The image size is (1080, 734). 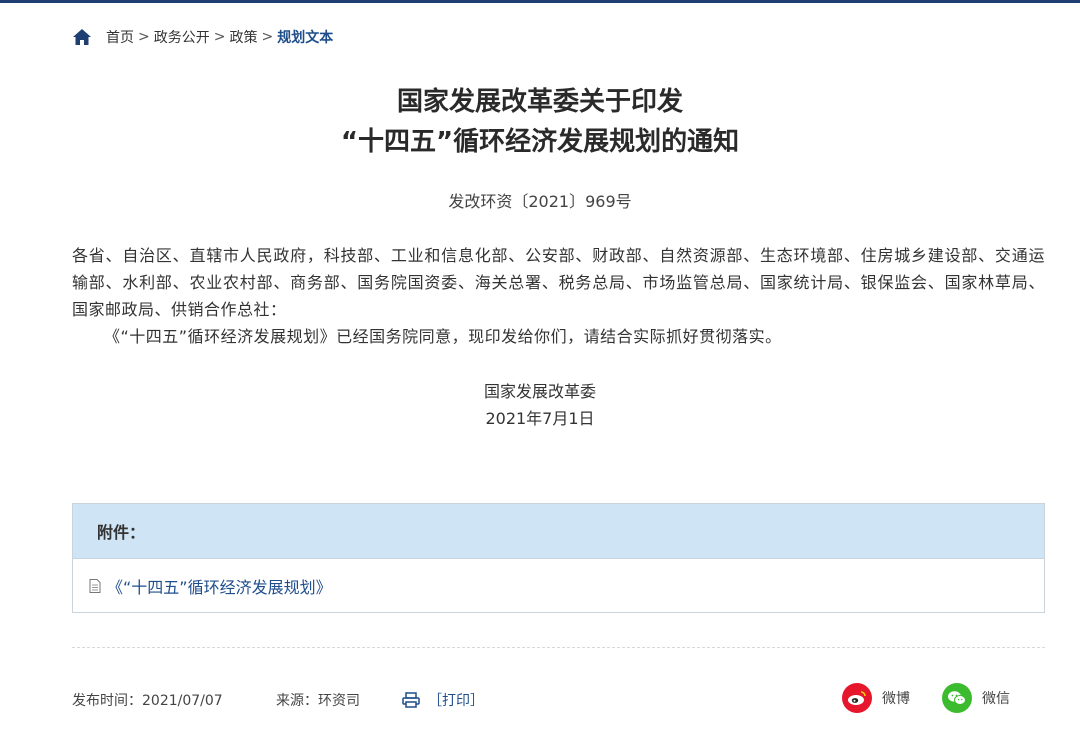 What do you see at coordinates (540, 418) in the screenshot?
I see `signature-date: 2021年7月1日` at bounding box center [540, 418].